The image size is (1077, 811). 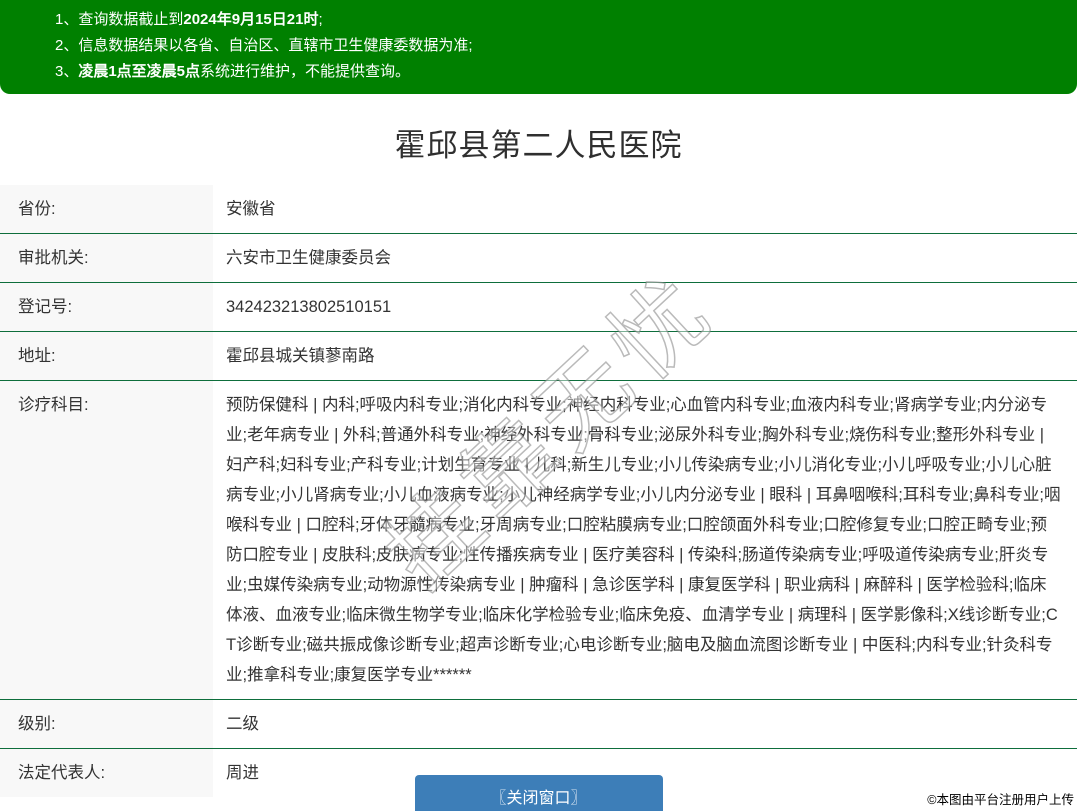 I want to click on notice-text: ;, so click(x=320, y=19).